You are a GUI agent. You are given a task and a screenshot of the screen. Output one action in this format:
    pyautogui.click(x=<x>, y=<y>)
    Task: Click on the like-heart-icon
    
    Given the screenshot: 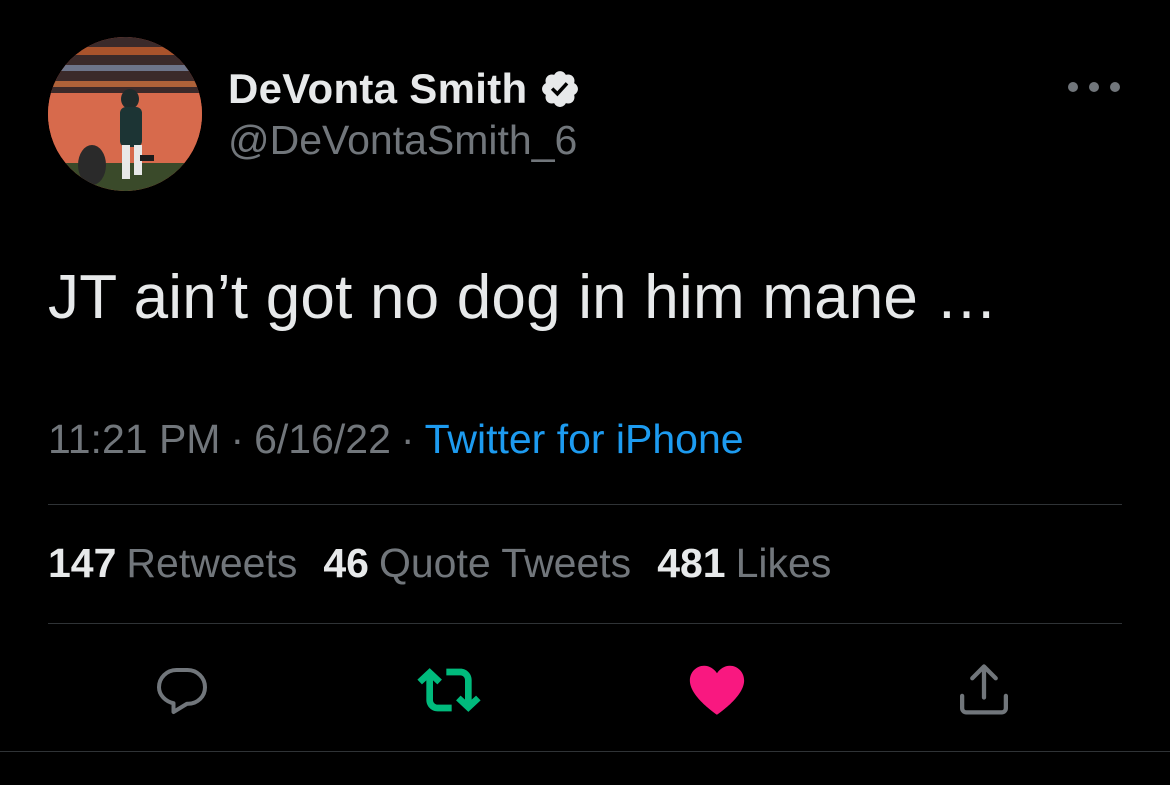 What is the action you would take?
    pyautogui.click(x=717, y=690)
    